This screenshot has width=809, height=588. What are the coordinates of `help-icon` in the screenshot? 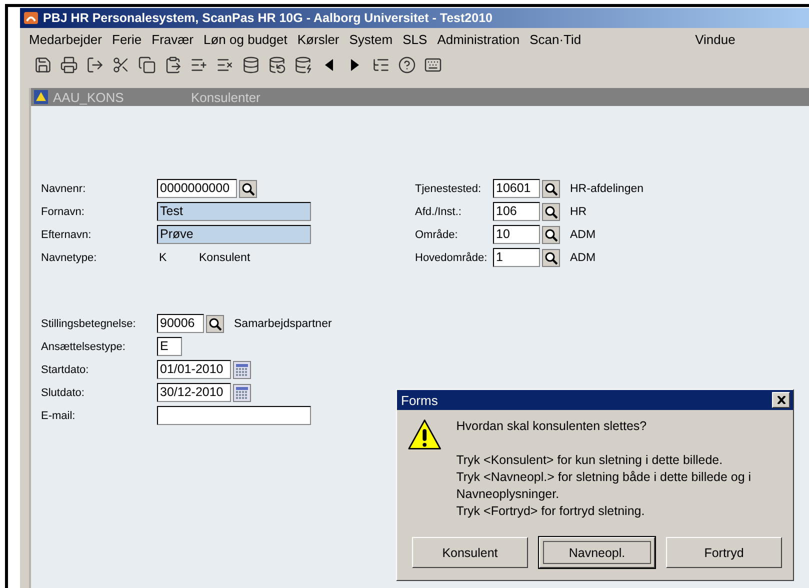 It's located at (406, 65).